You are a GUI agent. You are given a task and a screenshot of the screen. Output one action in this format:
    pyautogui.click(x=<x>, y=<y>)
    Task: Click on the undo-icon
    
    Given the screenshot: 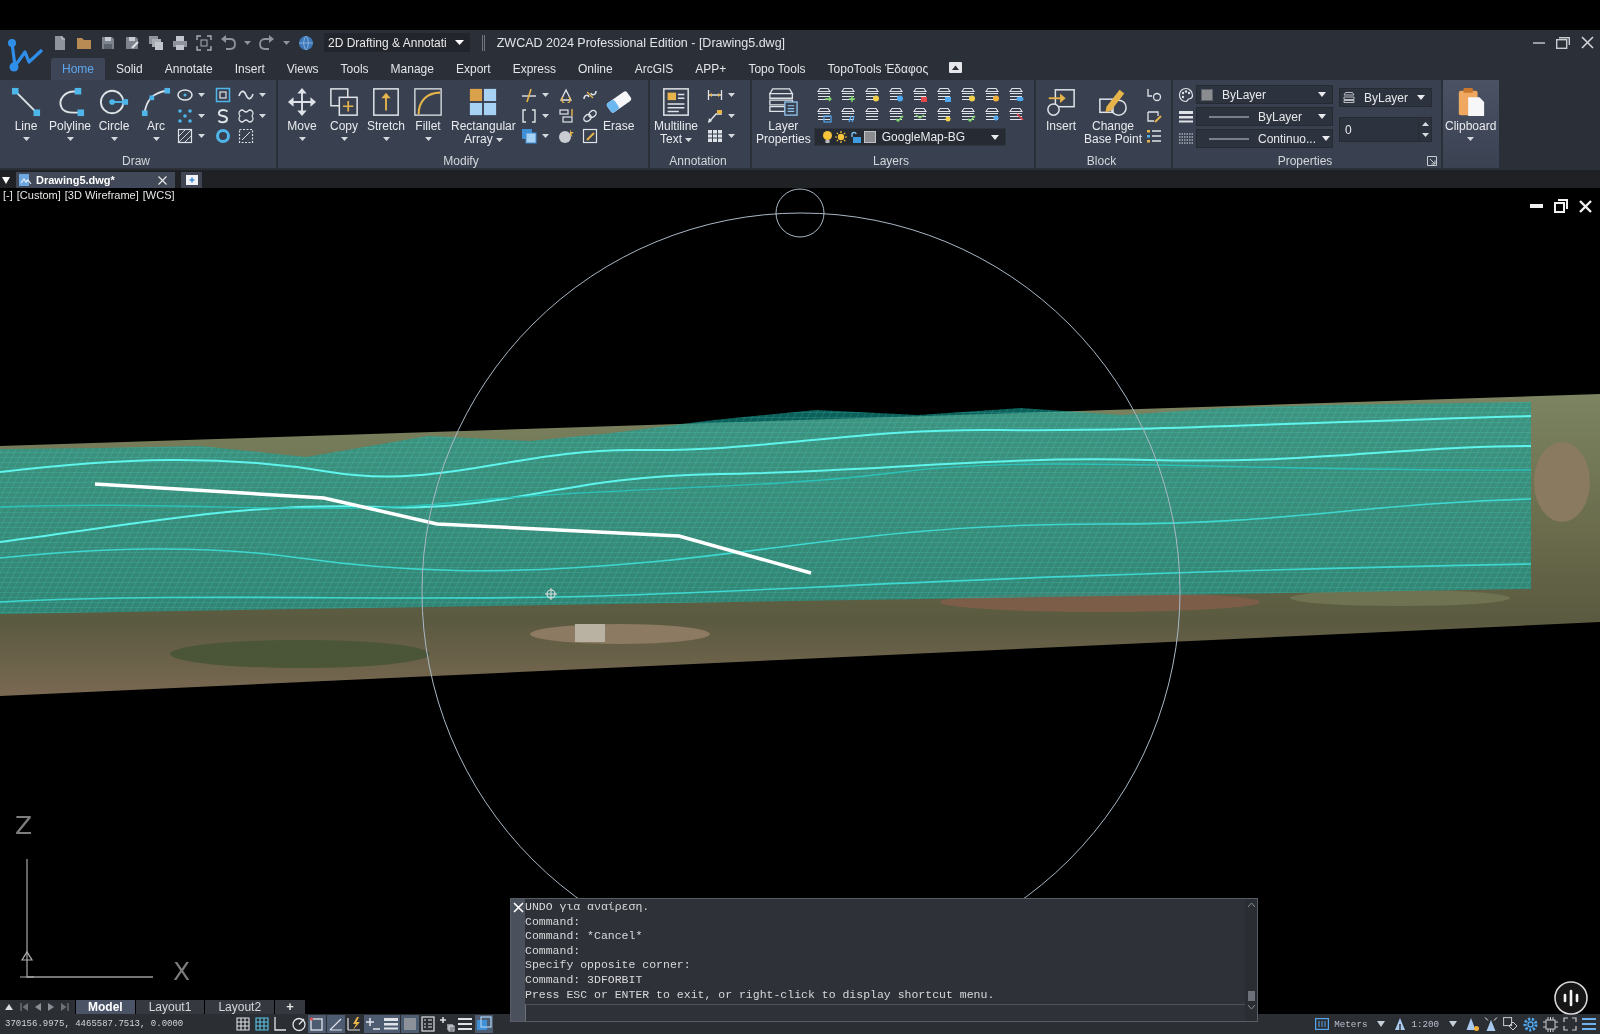 What is the action you would take?
    pyautogui.click(x=228, y=42)
    